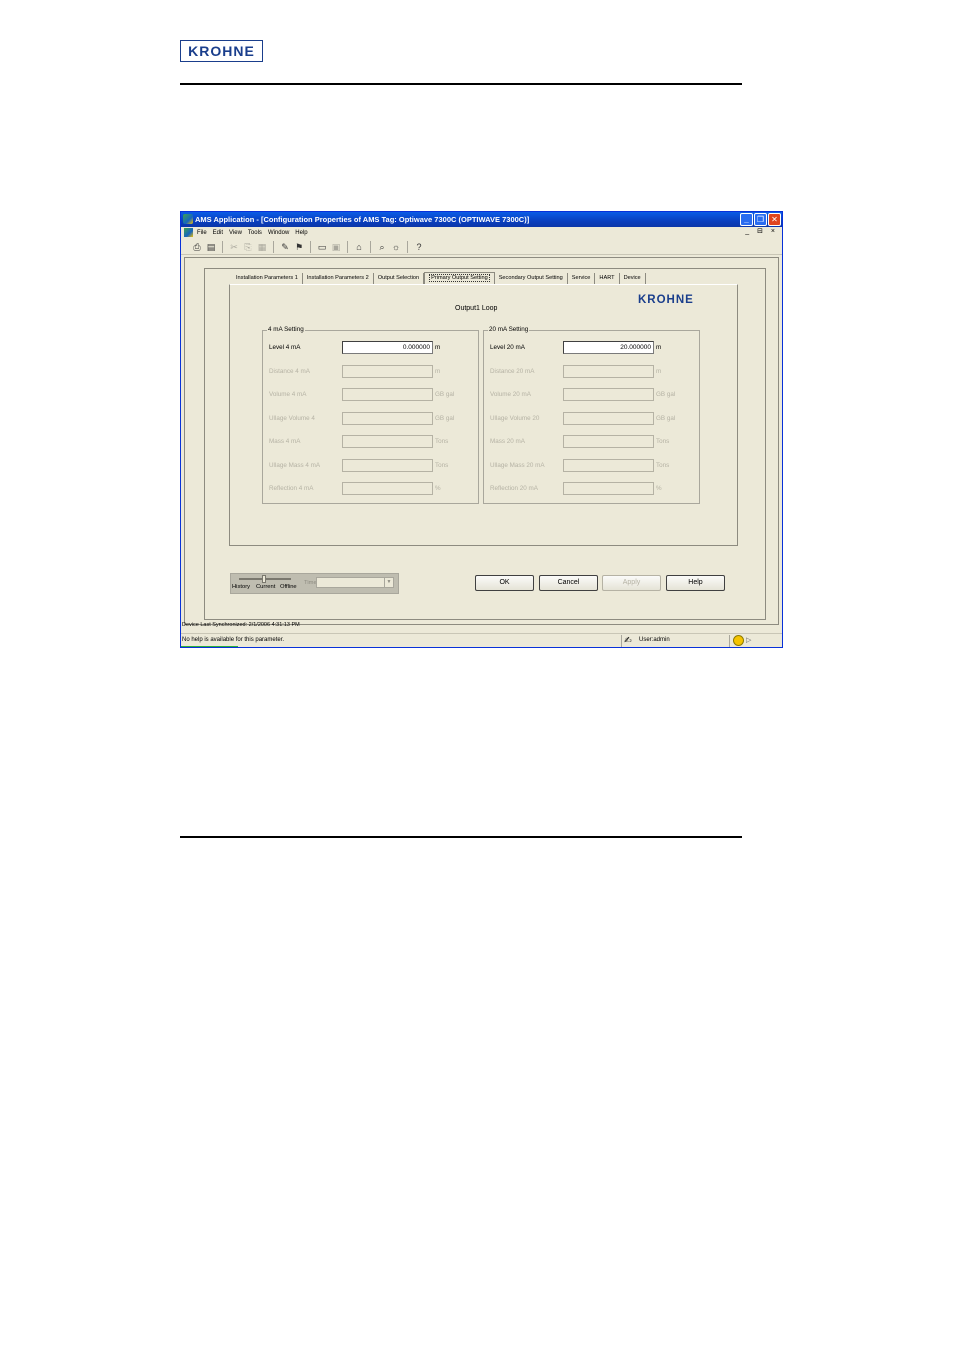 The height and width of the screenshot is (1350, 954). I want to click on tab-label: Output Selection, so click(398, 278).